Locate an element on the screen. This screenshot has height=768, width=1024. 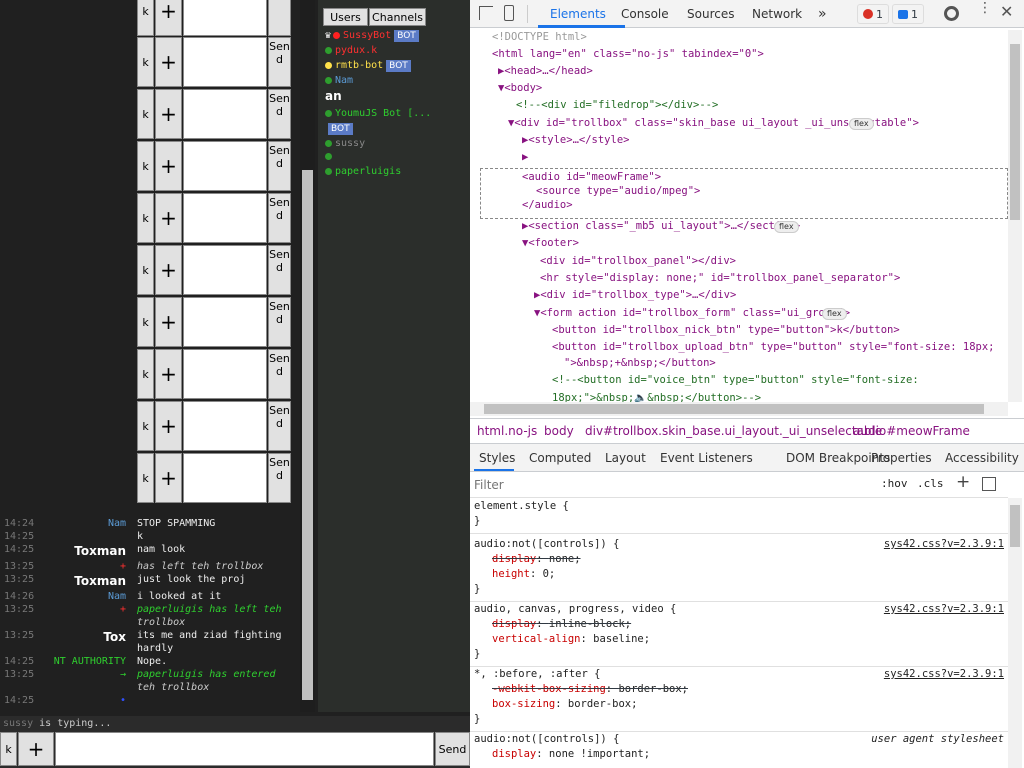
filter-input is located at coordinates (669, 485).